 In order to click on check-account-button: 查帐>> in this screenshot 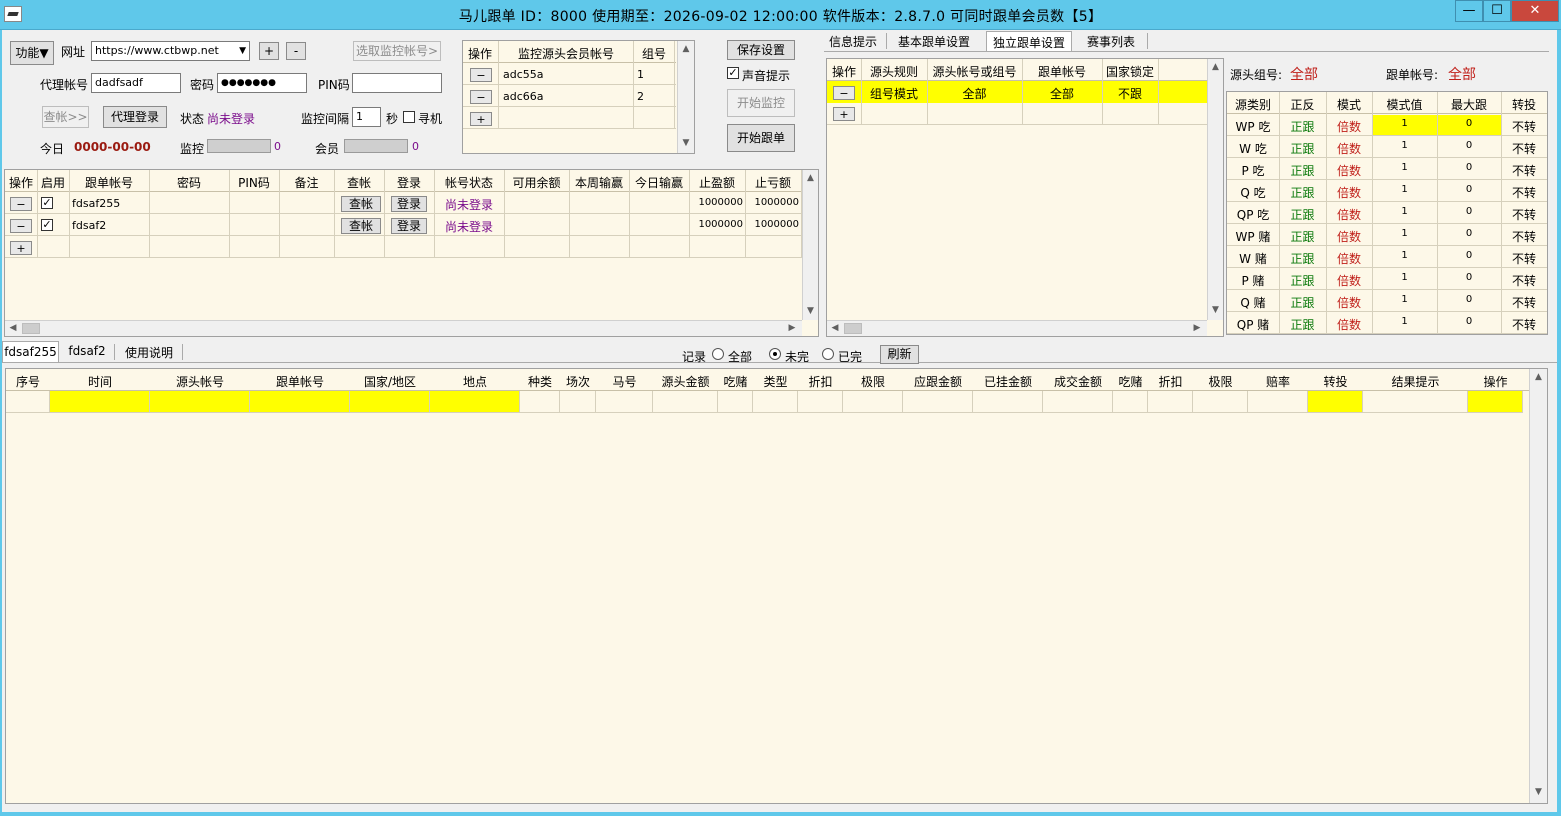, I will do `click(65, 117)`.